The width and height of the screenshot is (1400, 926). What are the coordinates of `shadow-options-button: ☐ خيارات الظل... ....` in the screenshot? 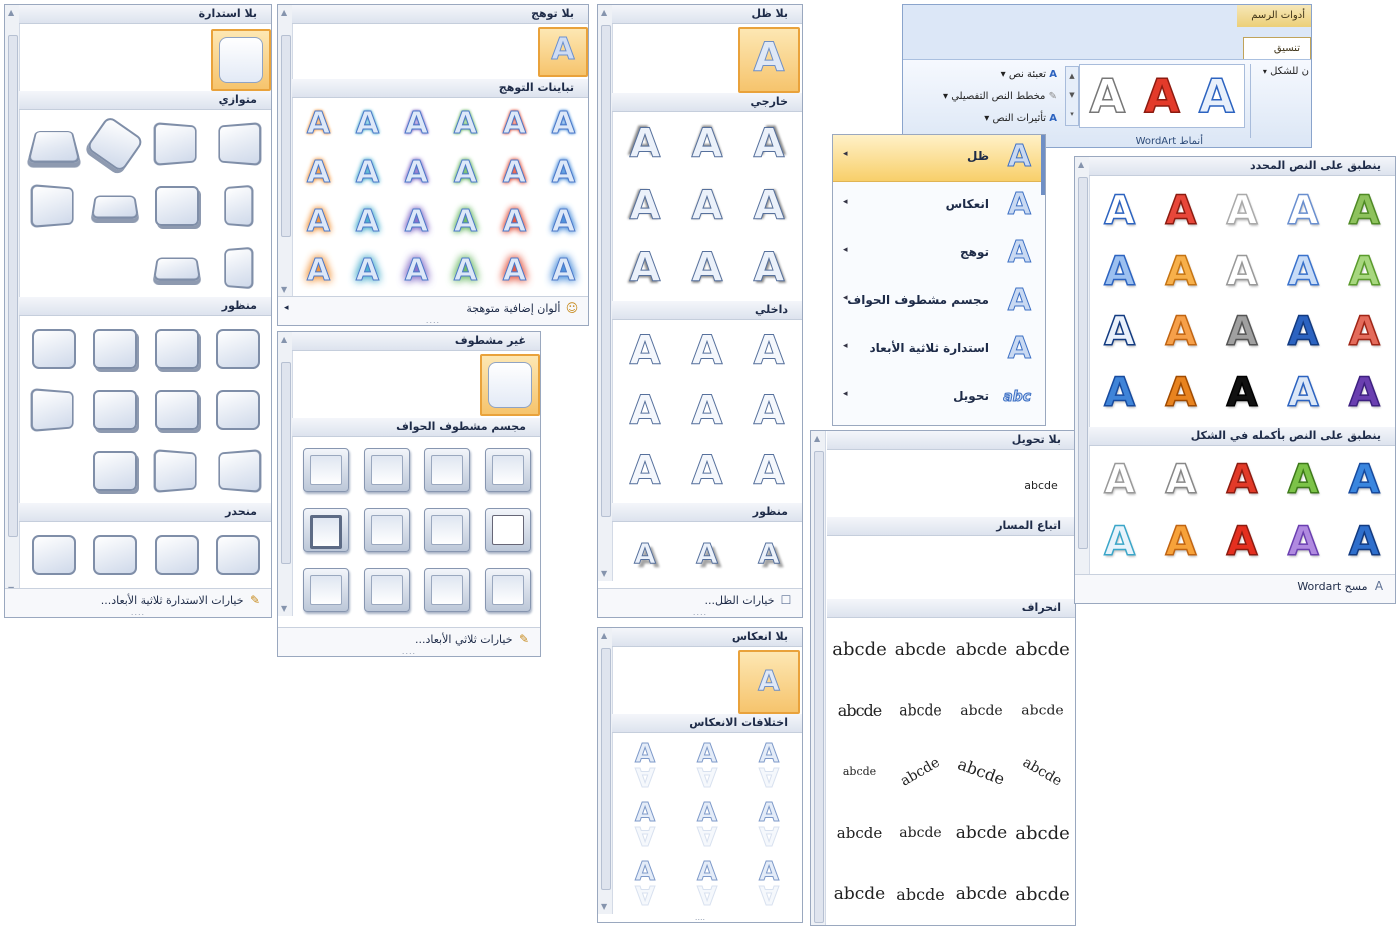 It's located at (700, 602).